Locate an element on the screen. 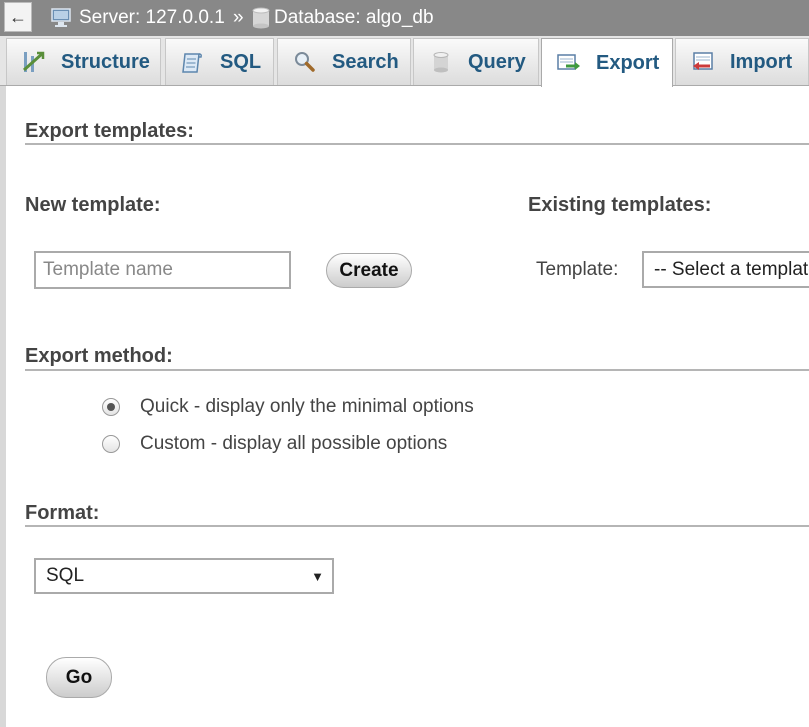 The width and height of the screenshot is (809, 727). server-label: Server: 127.0.0.1 is located at coordinates (152, 17).